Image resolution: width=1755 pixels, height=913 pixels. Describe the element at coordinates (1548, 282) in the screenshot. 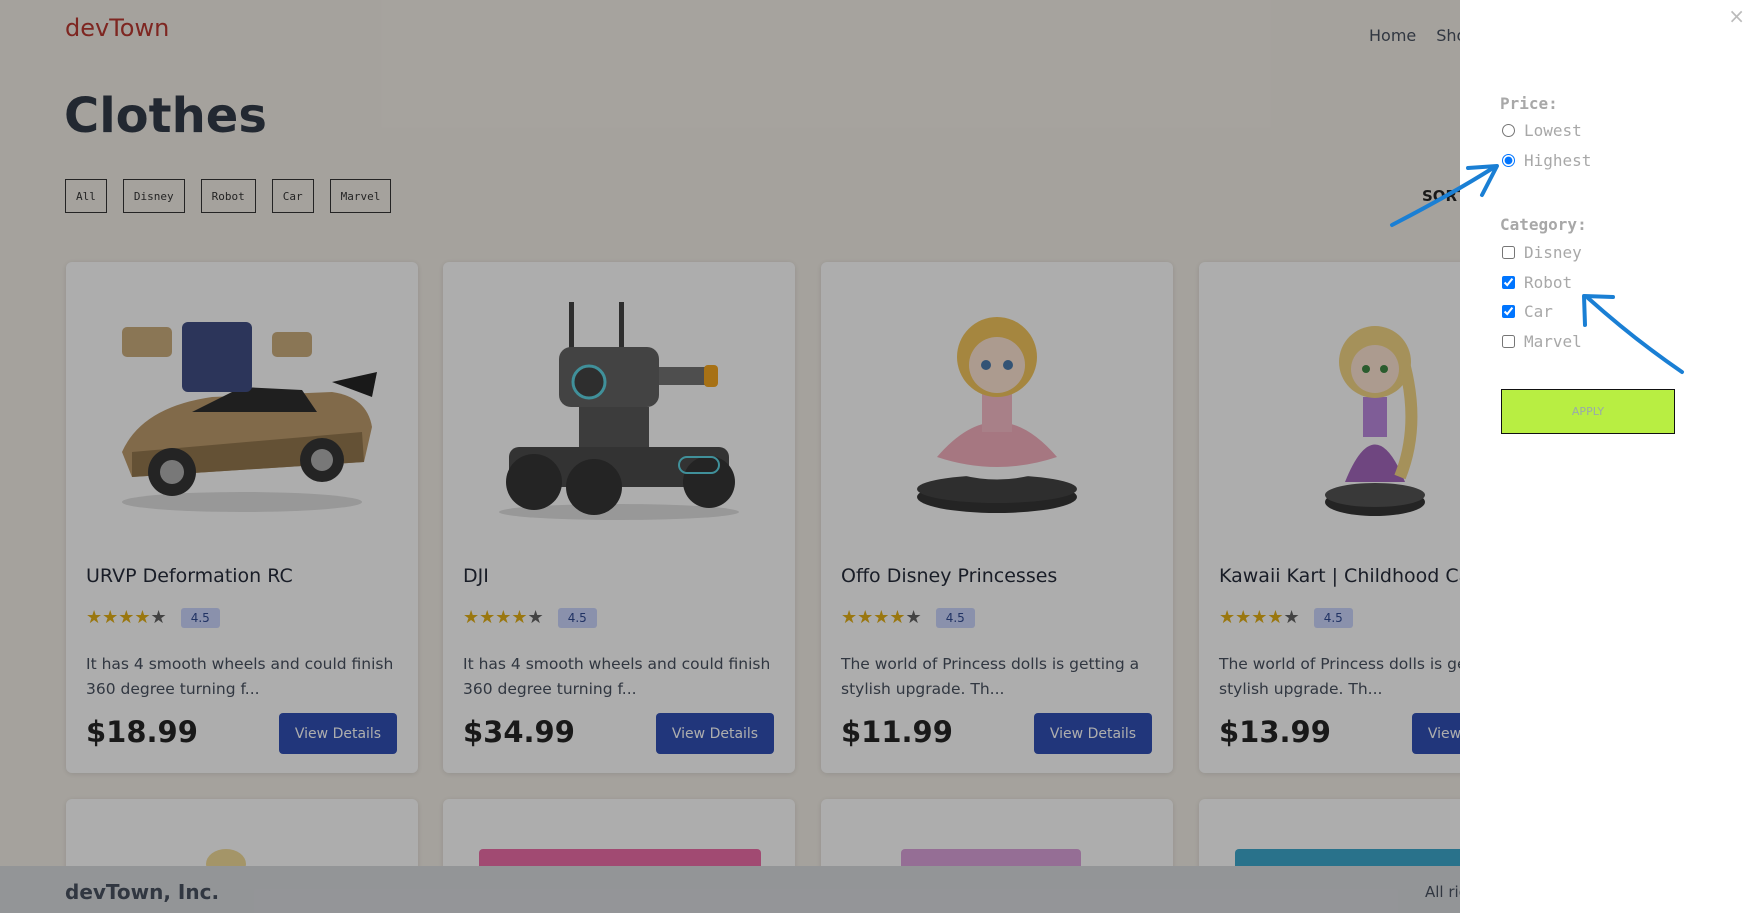

I see `option-label: Robot` at that location.